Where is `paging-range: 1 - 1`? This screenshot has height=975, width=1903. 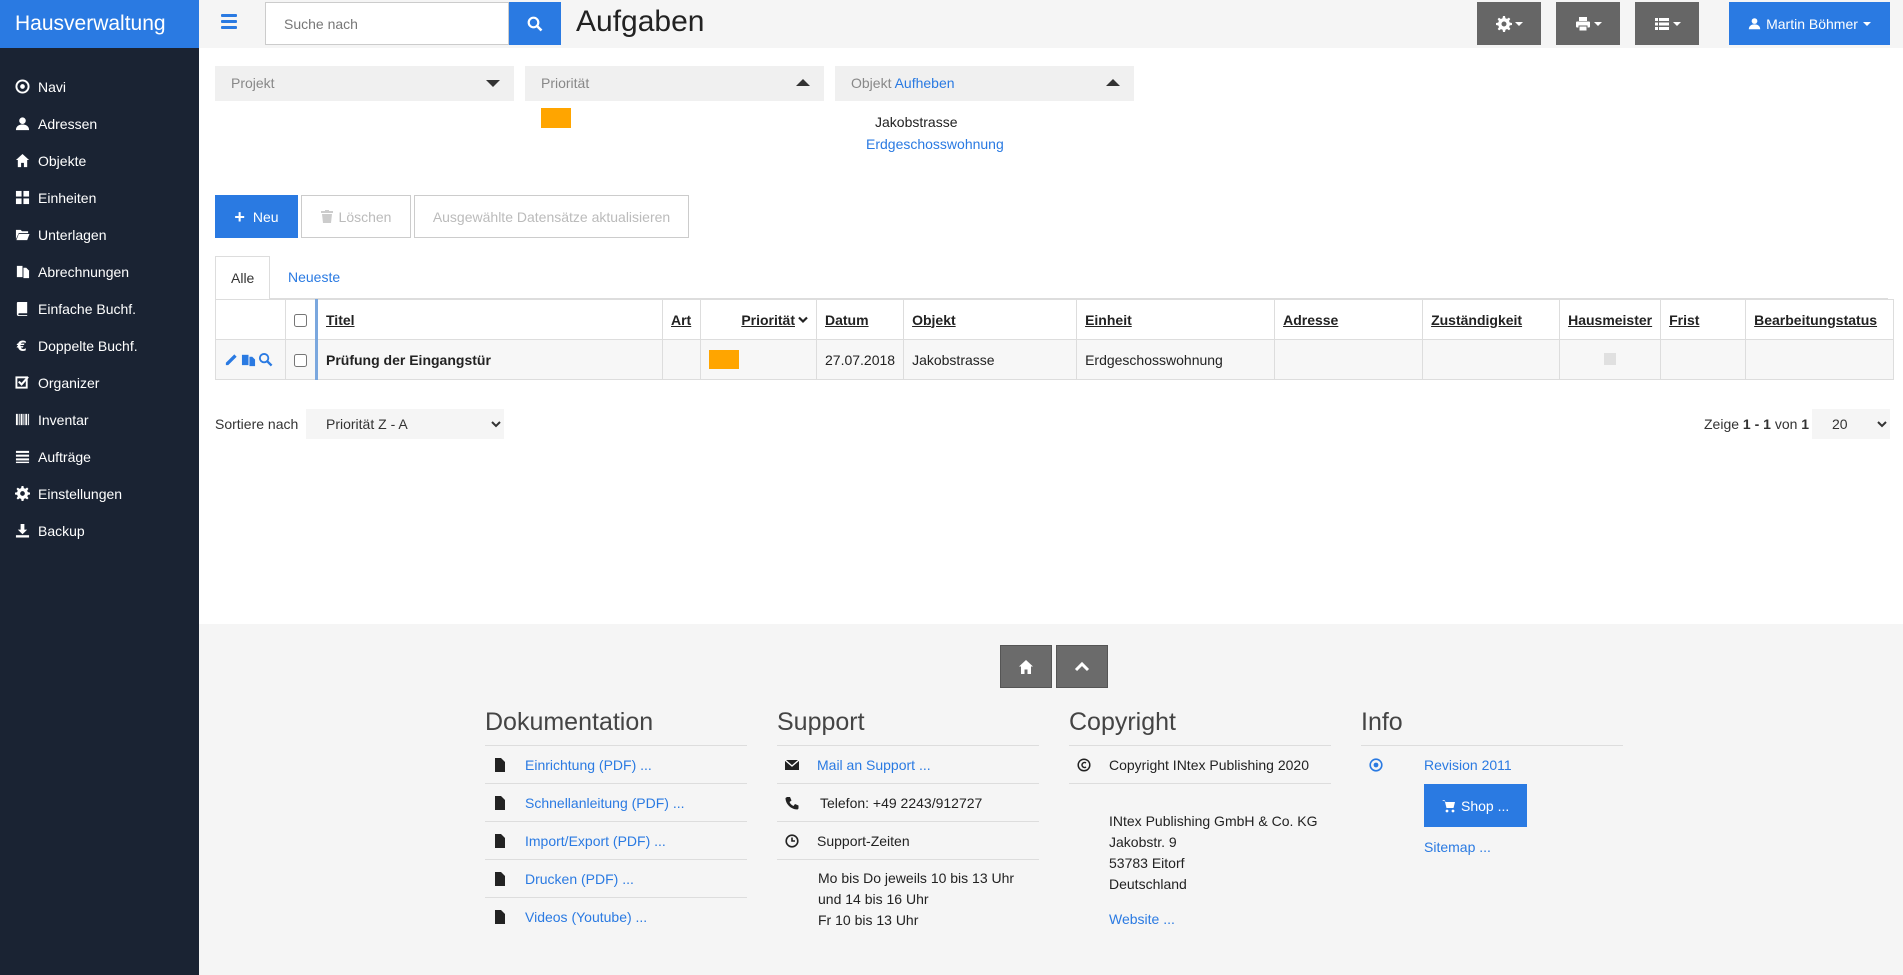 paging-range: 1 - 1 is located at coordinates (1756, 424).